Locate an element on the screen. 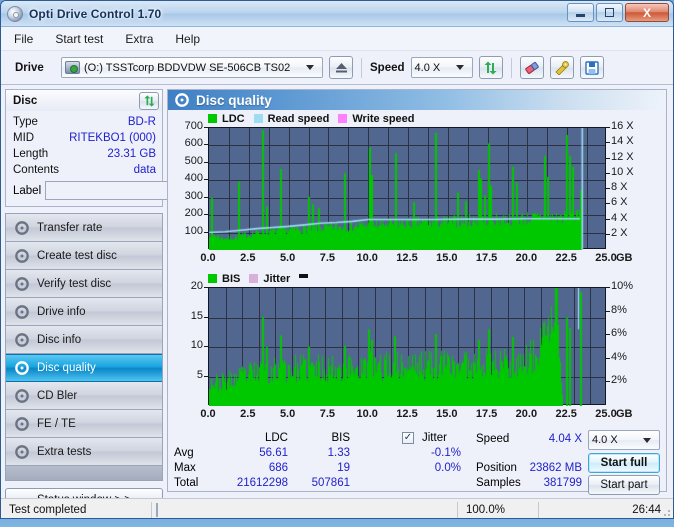  bis-chart-xtick: 0.0 is located at coordinates (208, 414).